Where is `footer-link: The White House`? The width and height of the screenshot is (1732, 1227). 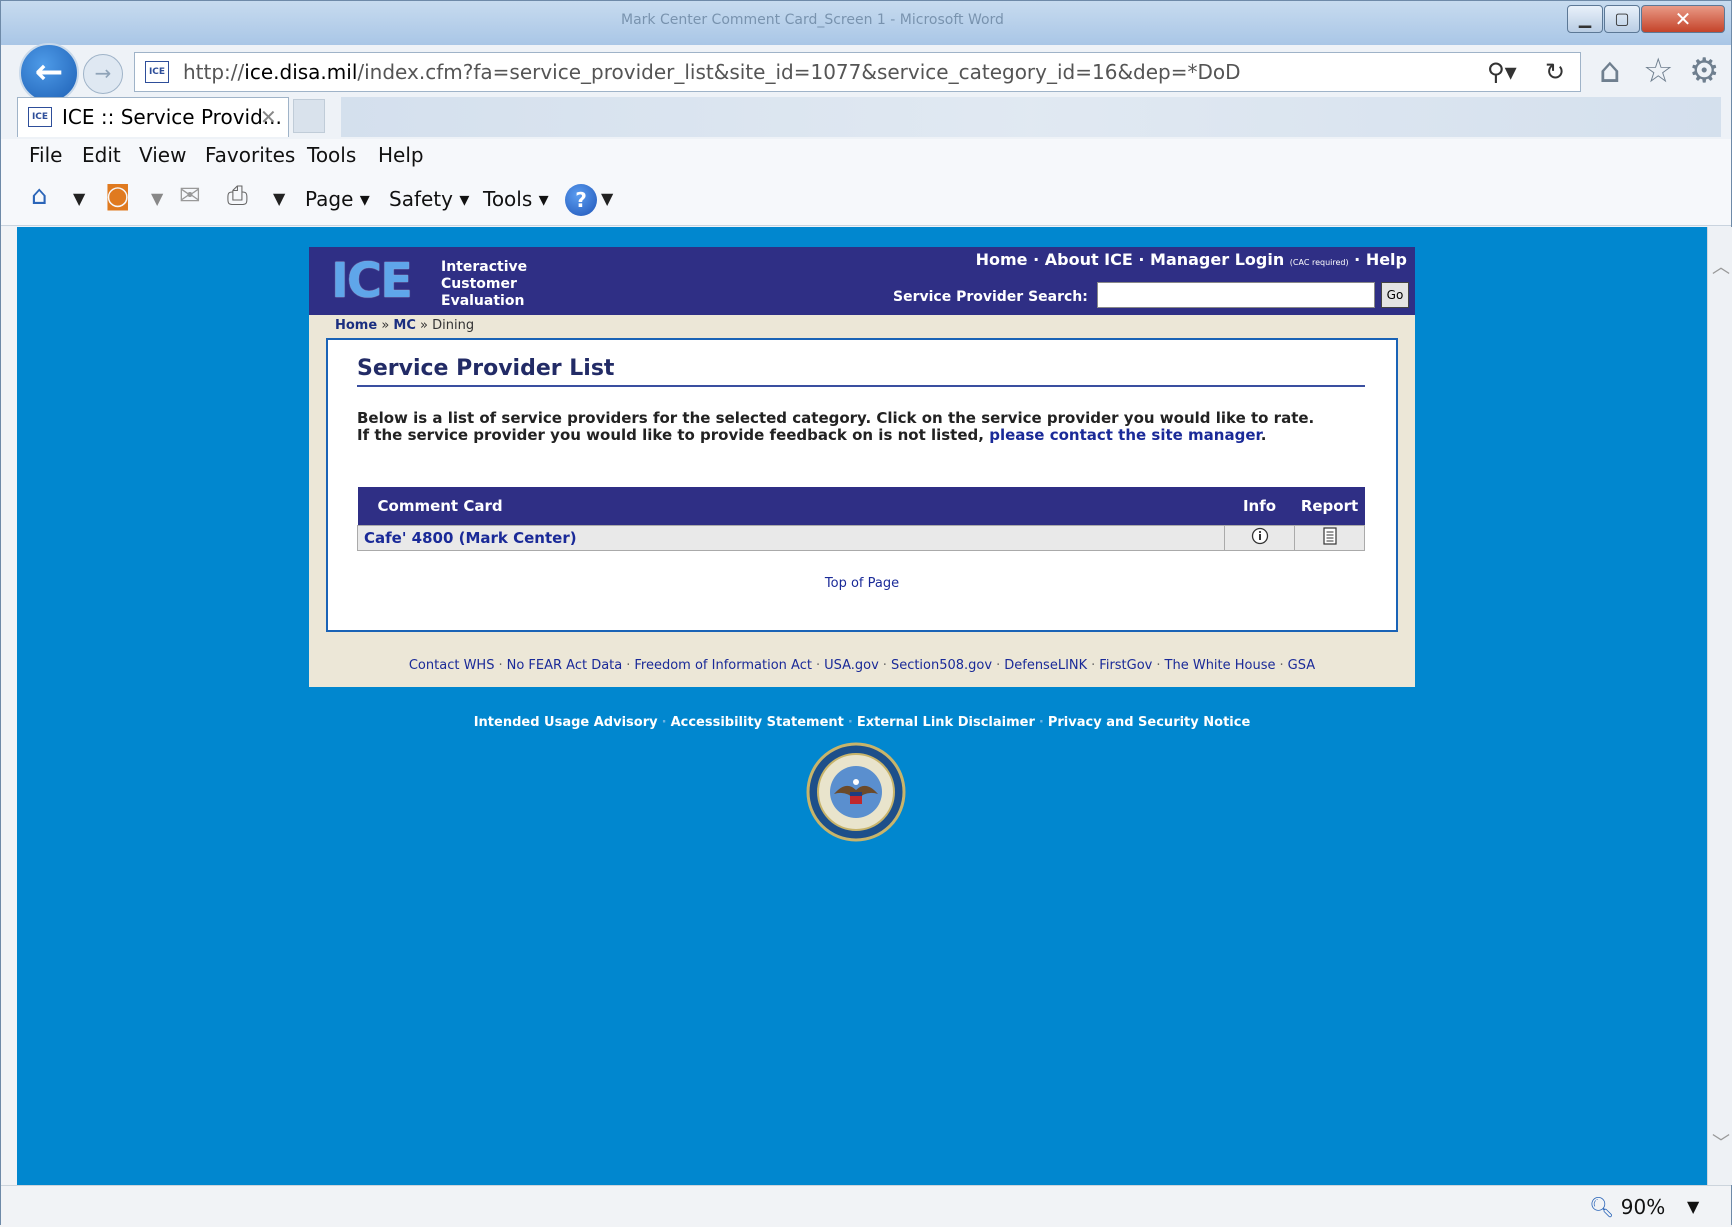
footer-link: The White House is located at coordinates (1220, 665).